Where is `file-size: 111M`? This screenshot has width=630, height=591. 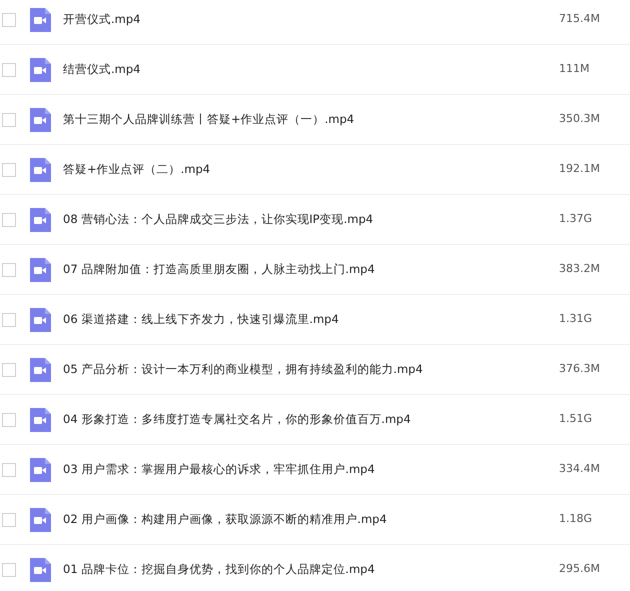
file-size: 111M is located at coordinates (574, 69).